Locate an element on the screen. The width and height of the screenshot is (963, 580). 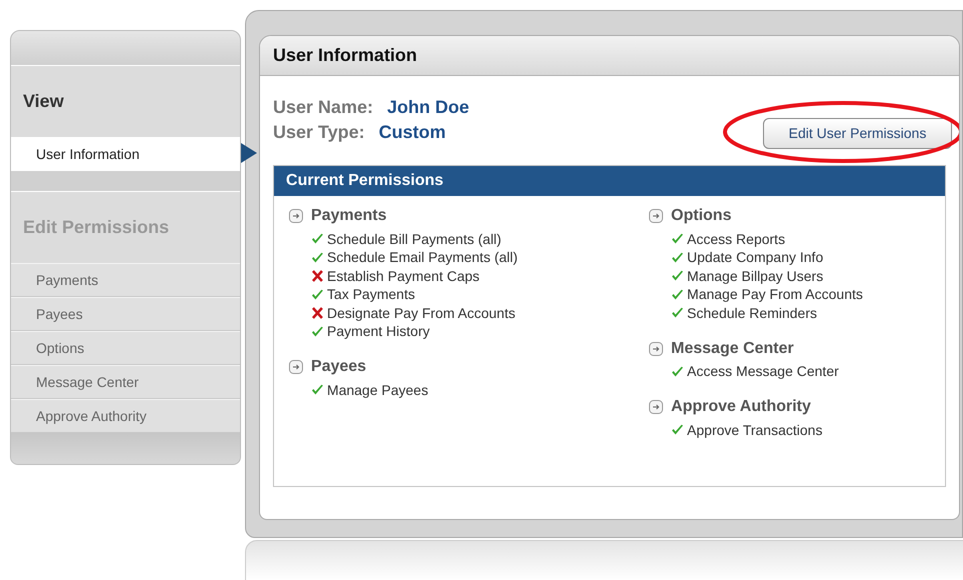
panel-title: User Information is located at coordinates (345, 55).